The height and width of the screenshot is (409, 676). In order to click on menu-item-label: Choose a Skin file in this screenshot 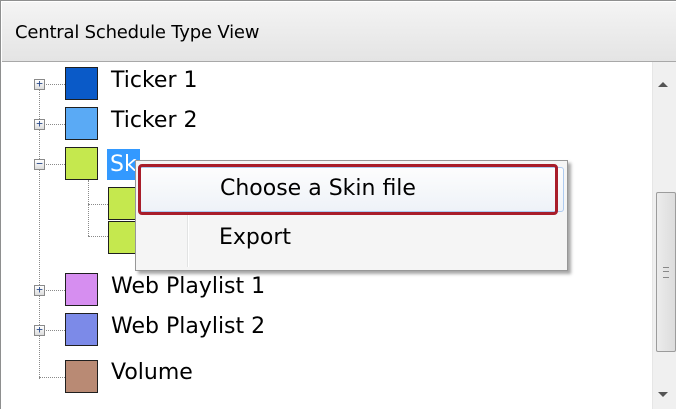, I will do `click(318, 188)`.